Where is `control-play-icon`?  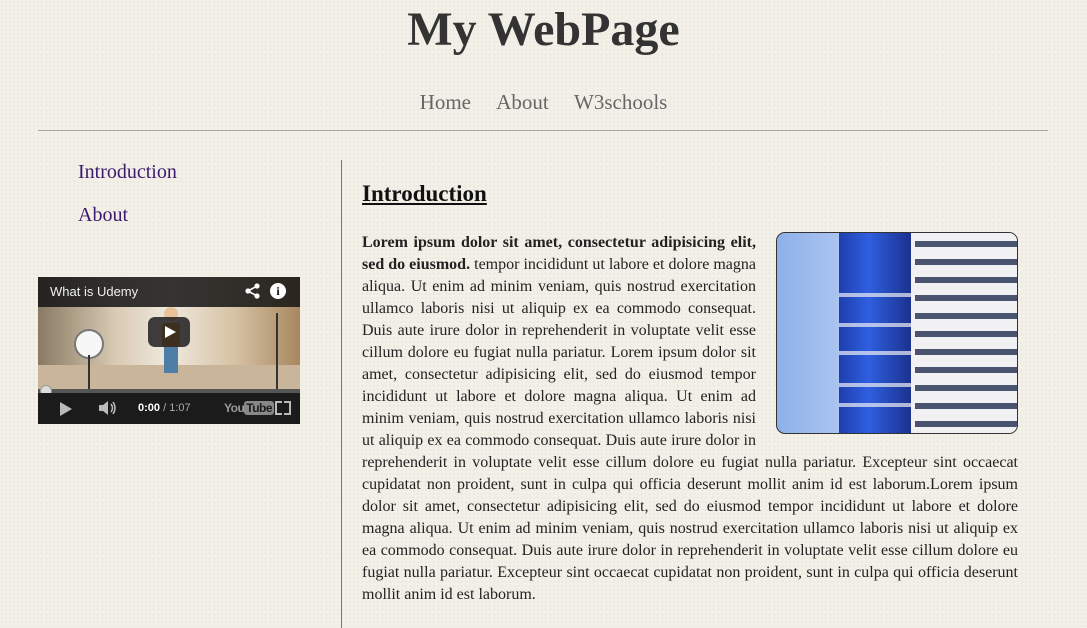
control-play-icon is located at coordinates (66, 409).